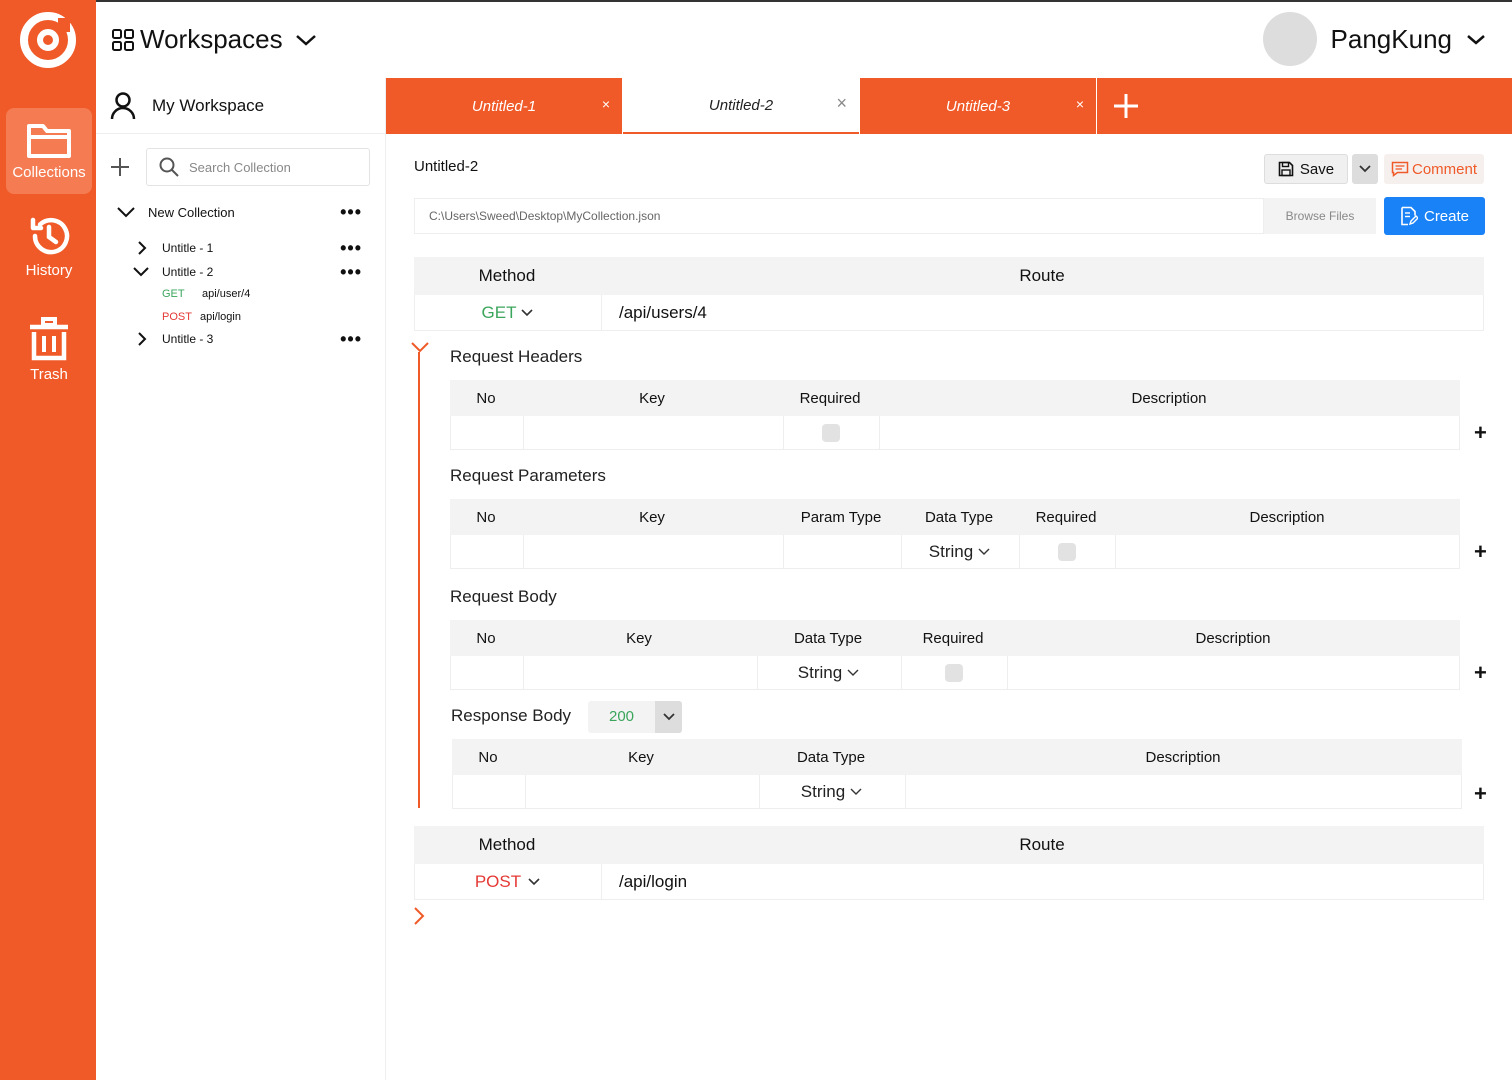  What do you see at coordinates (214, 39) in the screenshot?
I see `workspaces-menu: Workspaces` at bounding box center [214, 39].